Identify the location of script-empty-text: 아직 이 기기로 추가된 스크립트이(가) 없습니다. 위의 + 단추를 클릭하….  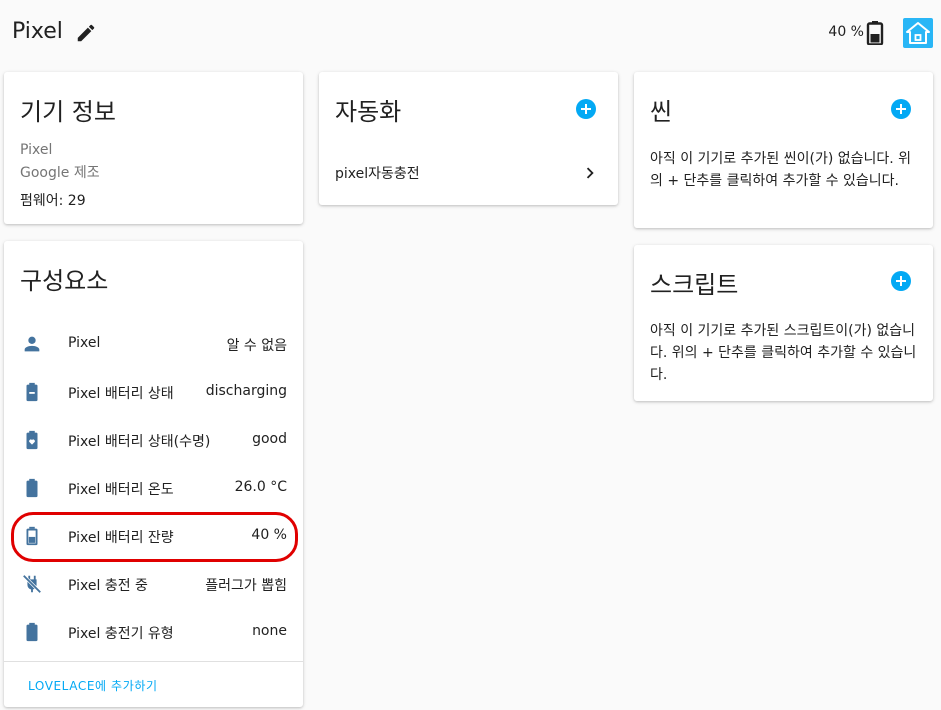
(783, 353).